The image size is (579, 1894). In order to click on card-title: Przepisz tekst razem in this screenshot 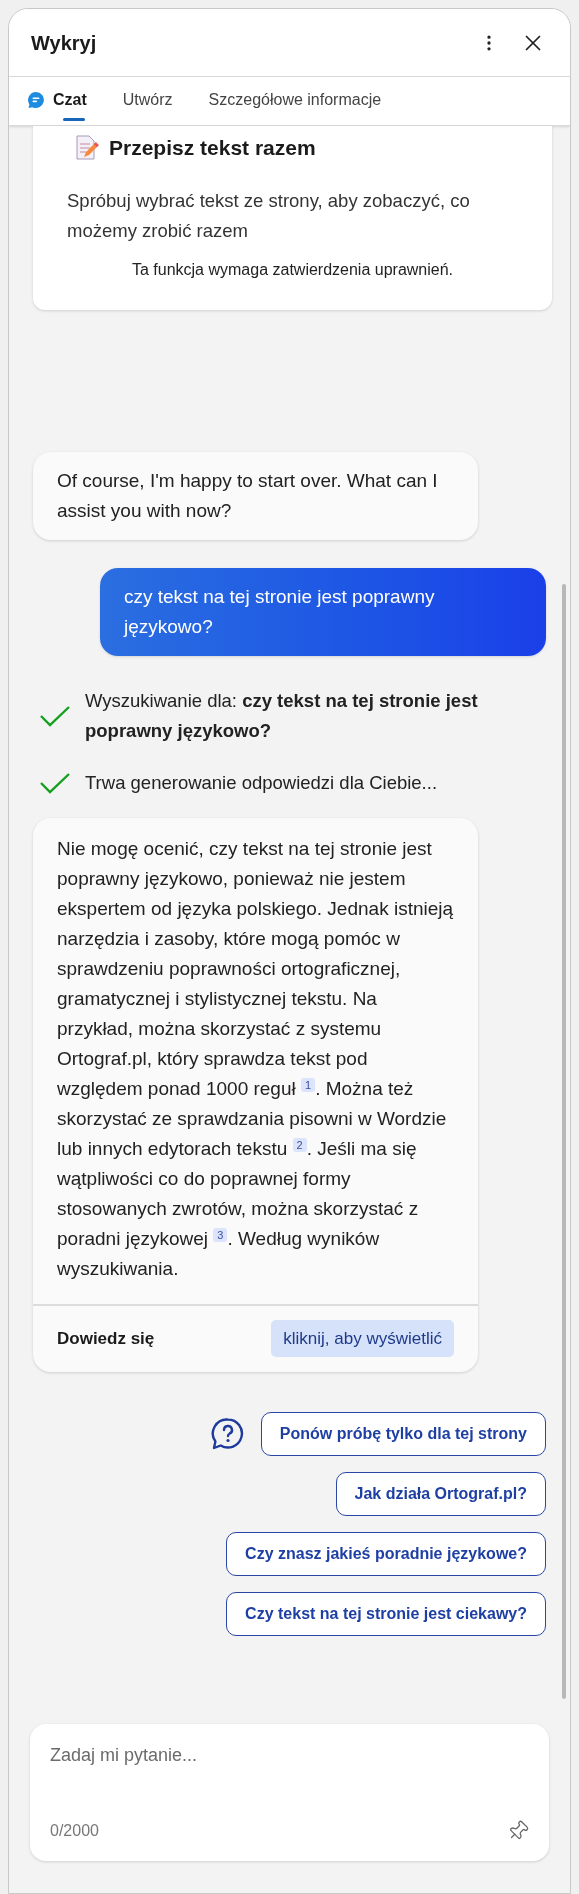, I will do `click(212, 148)`.